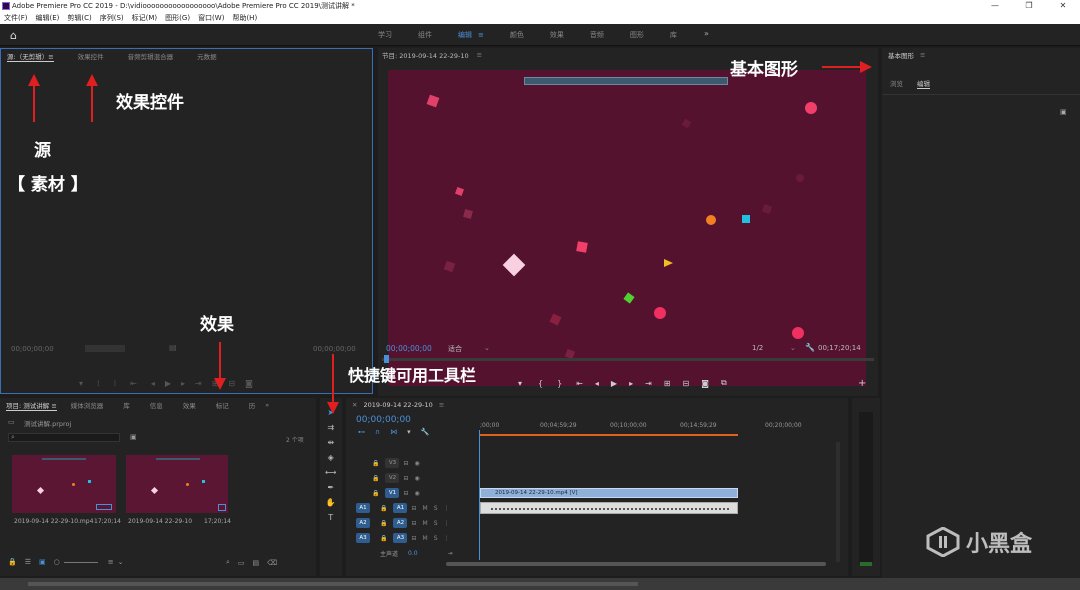 The image size is (1080, 590). Describe the element at coordinates (42, 151) in the screenshot. I see `annotation-source: 源` at that location.